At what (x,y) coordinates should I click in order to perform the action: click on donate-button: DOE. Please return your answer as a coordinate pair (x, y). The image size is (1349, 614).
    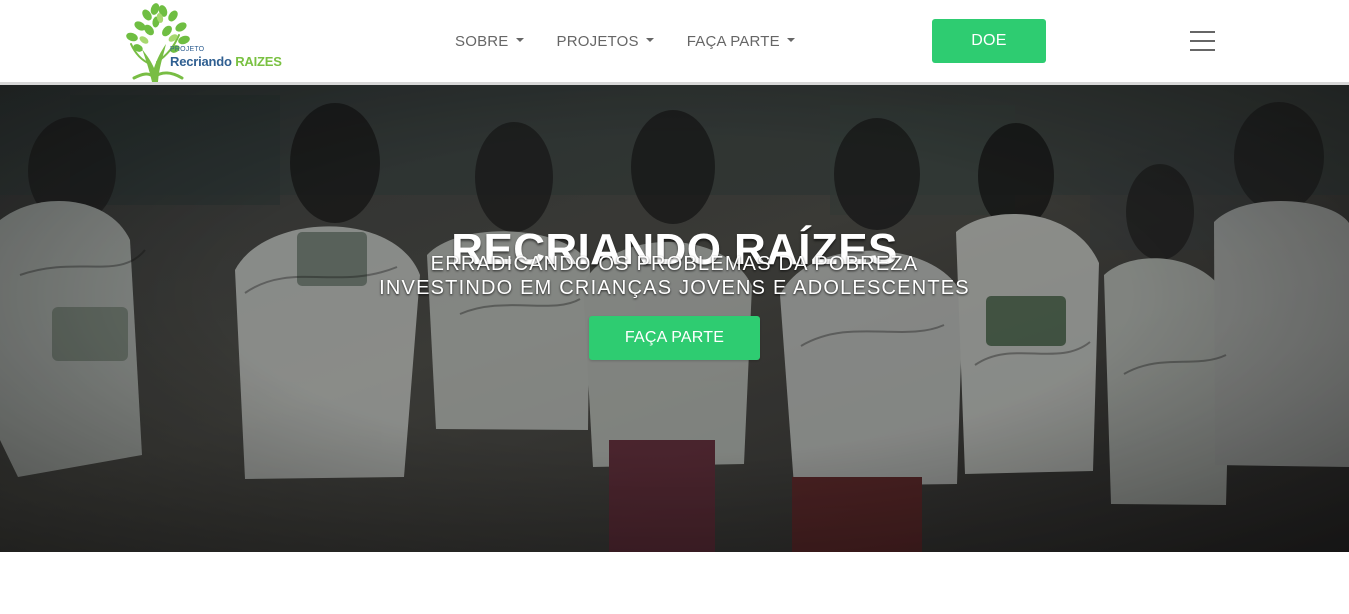
    Looking at the image, I should click on (989, 41).